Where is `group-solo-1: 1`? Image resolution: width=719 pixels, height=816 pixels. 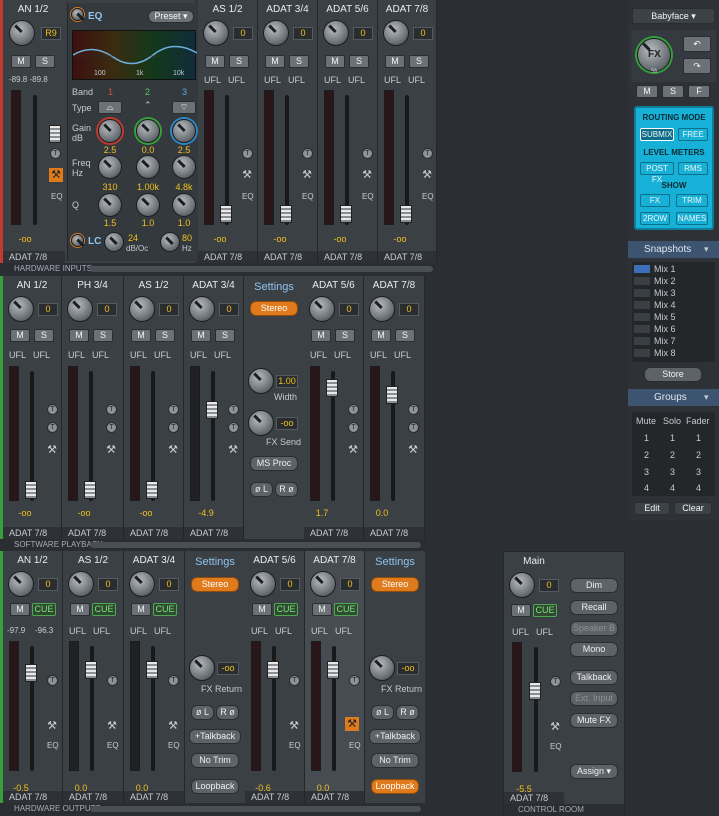 group-solo-1: 1 is located at coordinates (672, 438).